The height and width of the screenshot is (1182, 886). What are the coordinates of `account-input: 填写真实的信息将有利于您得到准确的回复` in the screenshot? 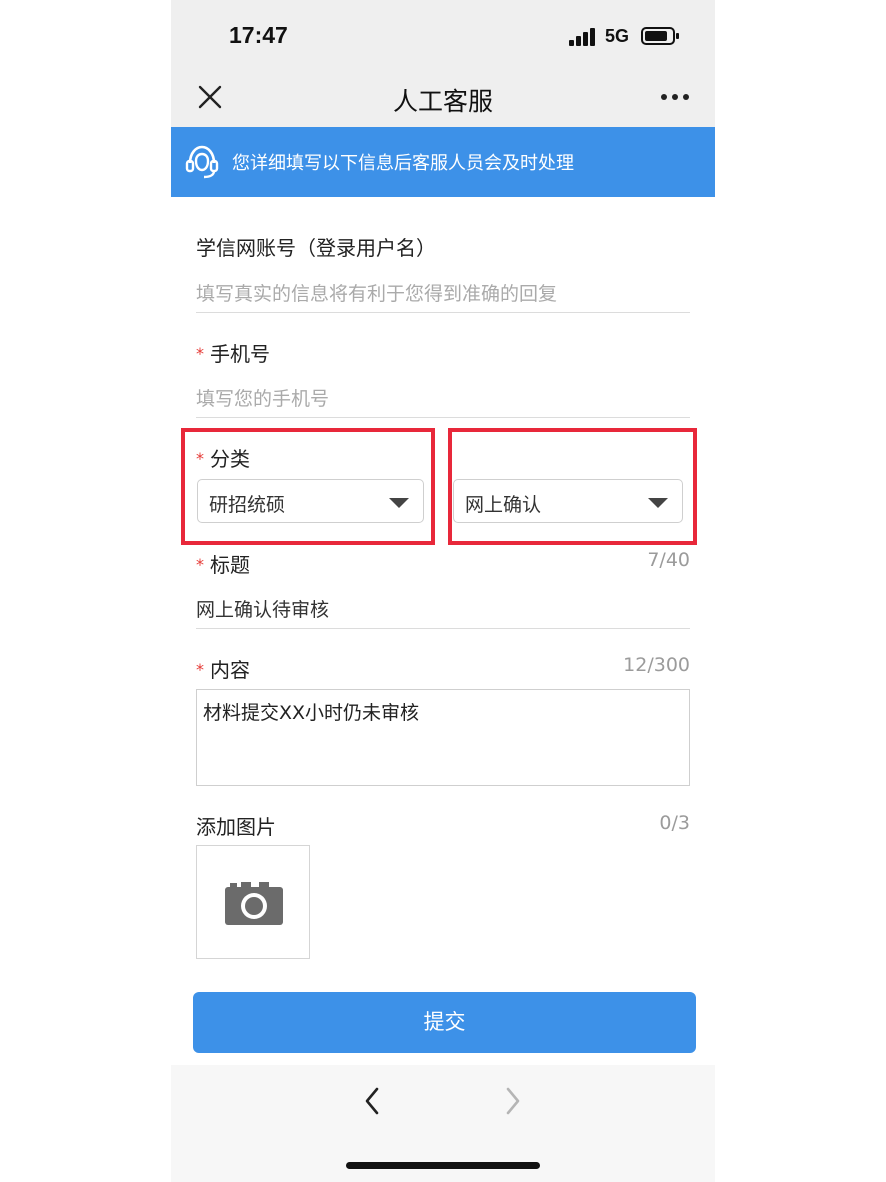 It's located at (376, 292).